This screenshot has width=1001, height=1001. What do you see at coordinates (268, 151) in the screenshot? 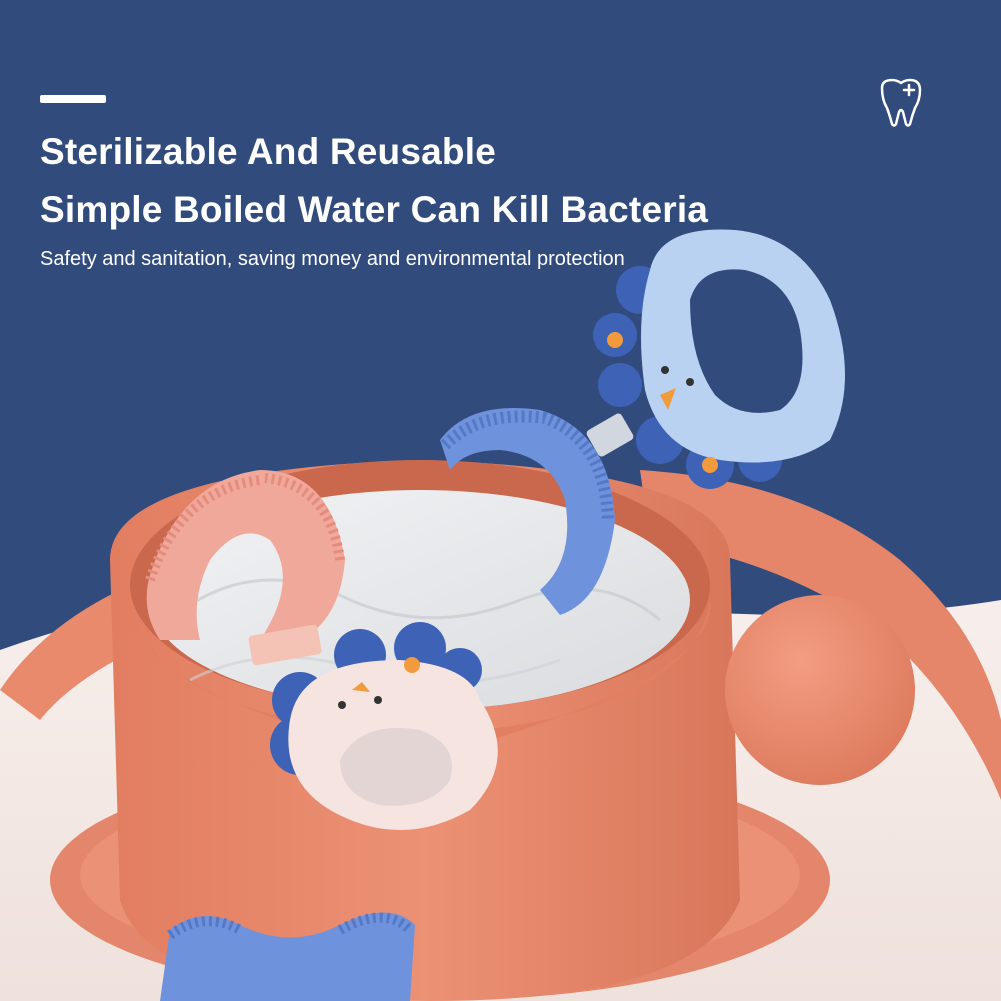
I see `headline-line-1: Sterilizable And Reusable` at bounding box center [268, 151].